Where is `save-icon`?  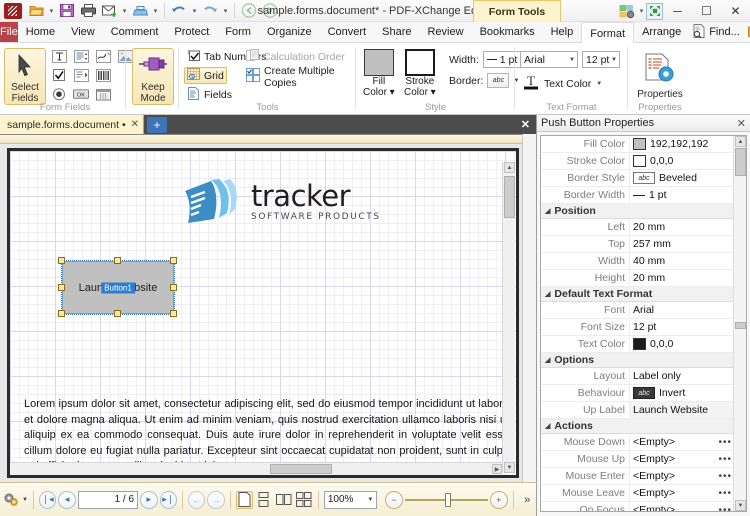 save-icon is located at coordinates (67, 10).